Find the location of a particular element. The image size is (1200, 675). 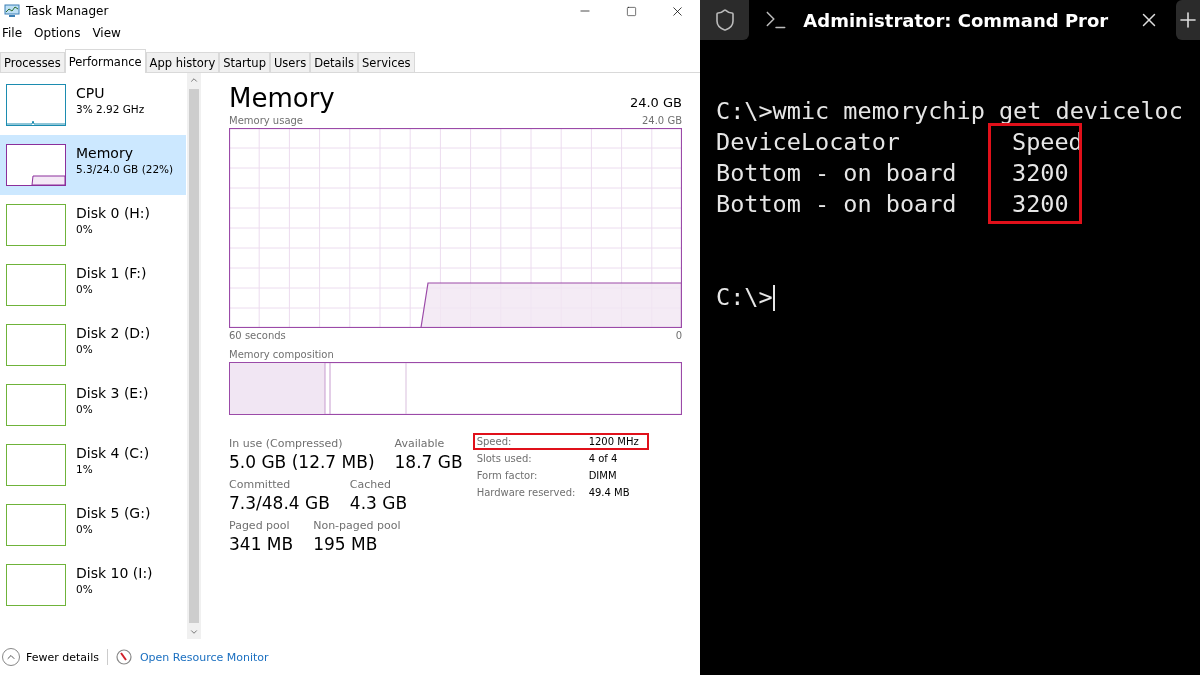

sidebar-item: CPU 3% 2.92 GHz is located at coordinates (93, 105).